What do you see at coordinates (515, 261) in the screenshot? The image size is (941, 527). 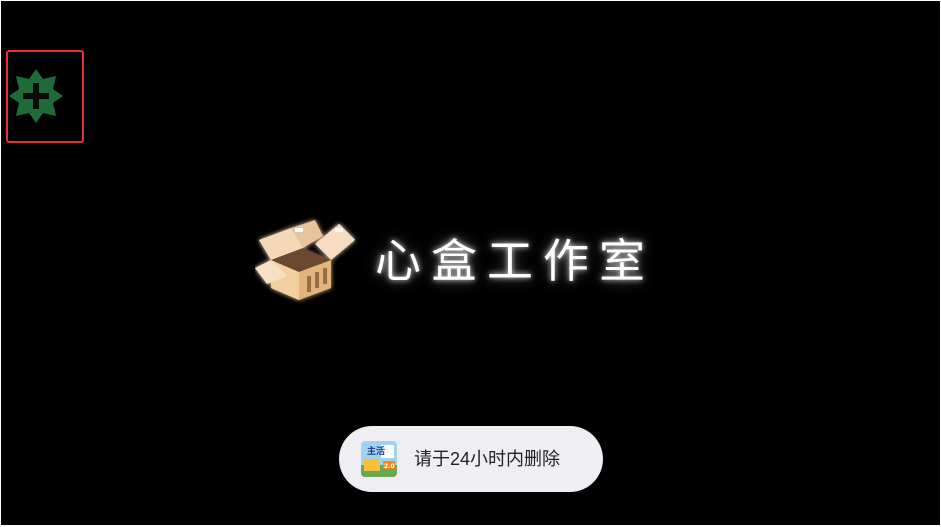 I see `studio-name: 心盒工作室` at bounding box center [515, 261].